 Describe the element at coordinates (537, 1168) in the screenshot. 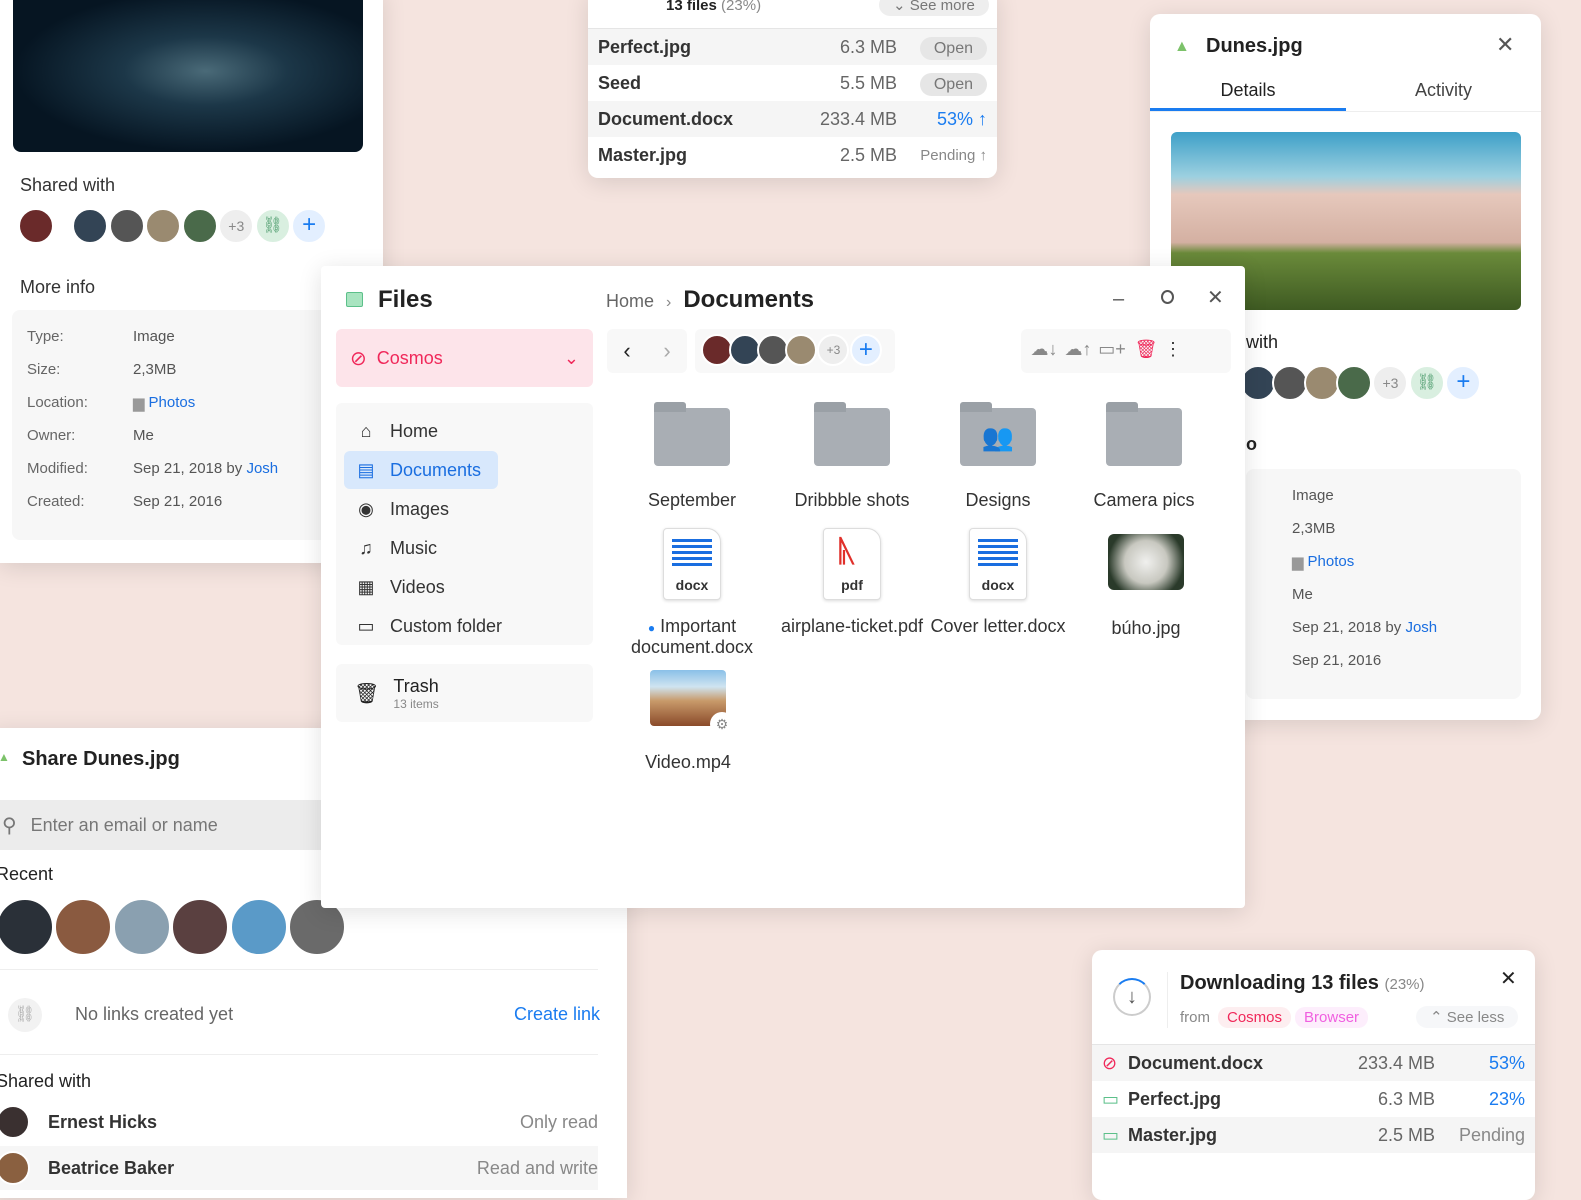

I see `permission-select: Read and write` at that location.